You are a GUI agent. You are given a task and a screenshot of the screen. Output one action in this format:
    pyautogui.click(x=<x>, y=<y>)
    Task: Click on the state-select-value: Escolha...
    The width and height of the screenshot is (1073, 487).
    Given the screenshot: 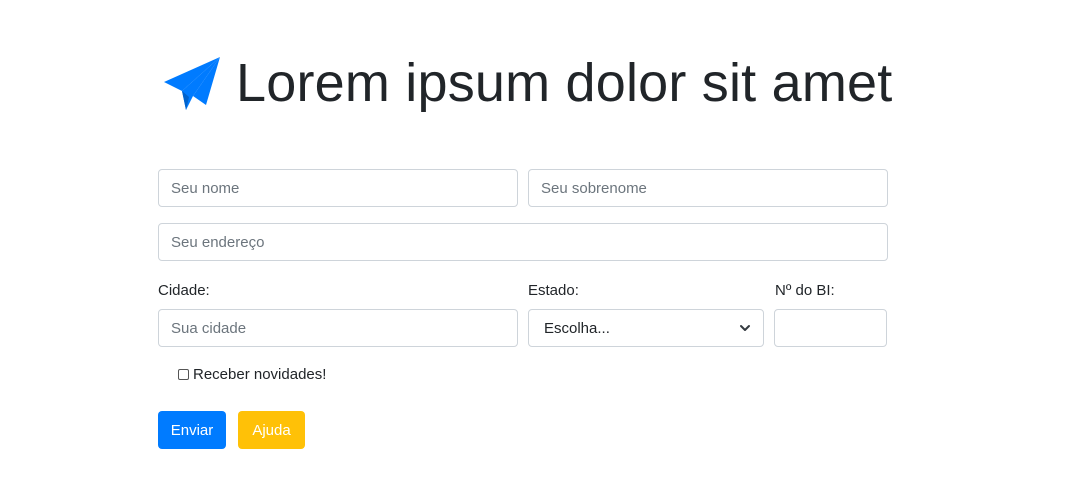 What is the action you would take?
    pyautogui.click(x=577, y=328)
    